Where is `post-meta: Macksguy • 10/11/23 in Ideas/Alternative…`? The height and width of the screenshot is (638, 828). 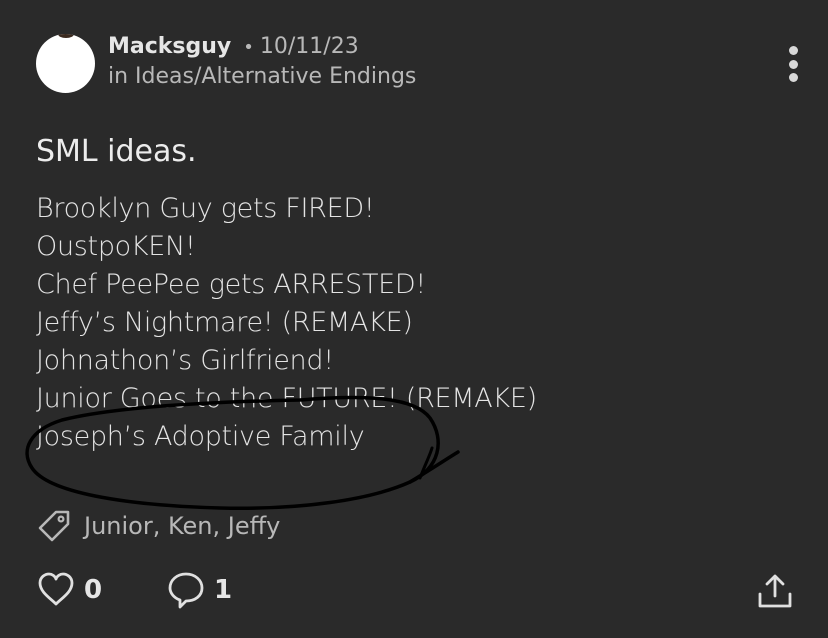 post-meta: Macksguy • 10/11/23 in Ideas/Alternative… is located at coordinates (262, 61).